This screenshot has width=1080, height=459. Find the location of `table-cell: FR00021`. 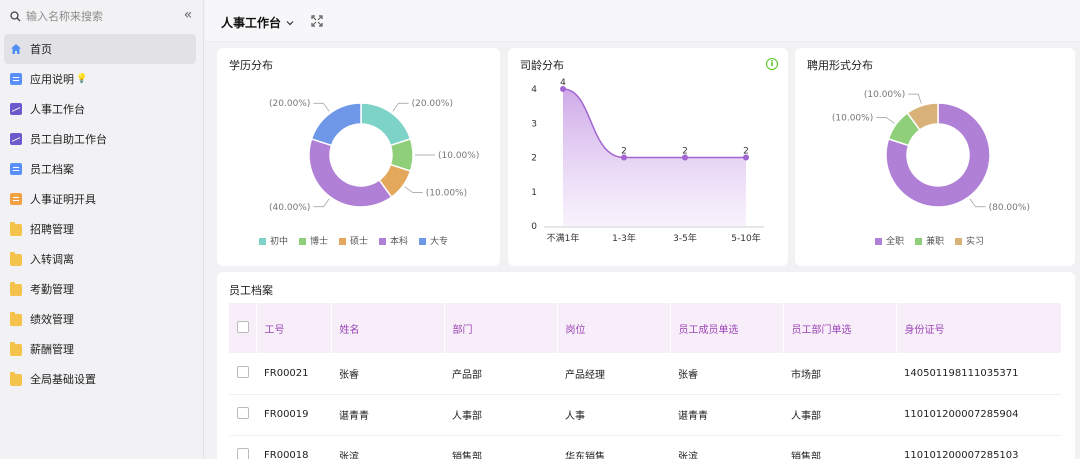

table-cell: FR00021 is located at coordinates (293, 374).